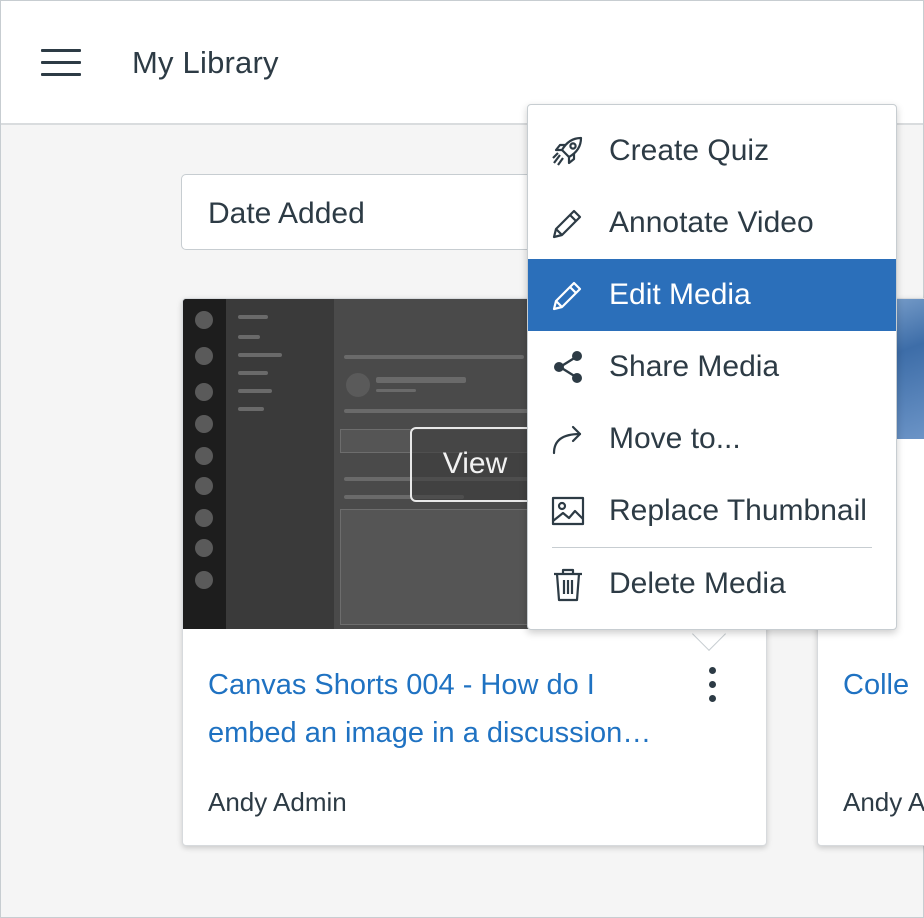 The height and width of the screenshot is (918, 924). What do you see at coordinates (567, 151) in the screenshot?
I see `rocket-icon` at bounding box center [567, 151].